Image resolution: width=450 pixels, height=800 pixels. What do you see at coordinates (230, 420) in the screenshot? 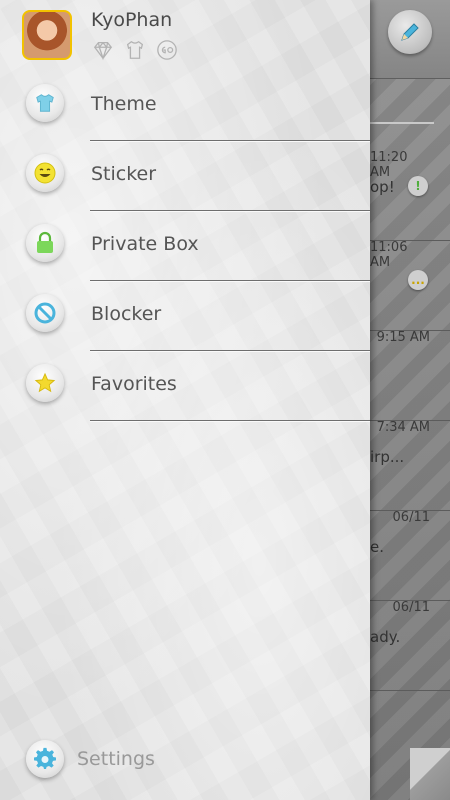
I see `divider` at bounding box center [230, 420].